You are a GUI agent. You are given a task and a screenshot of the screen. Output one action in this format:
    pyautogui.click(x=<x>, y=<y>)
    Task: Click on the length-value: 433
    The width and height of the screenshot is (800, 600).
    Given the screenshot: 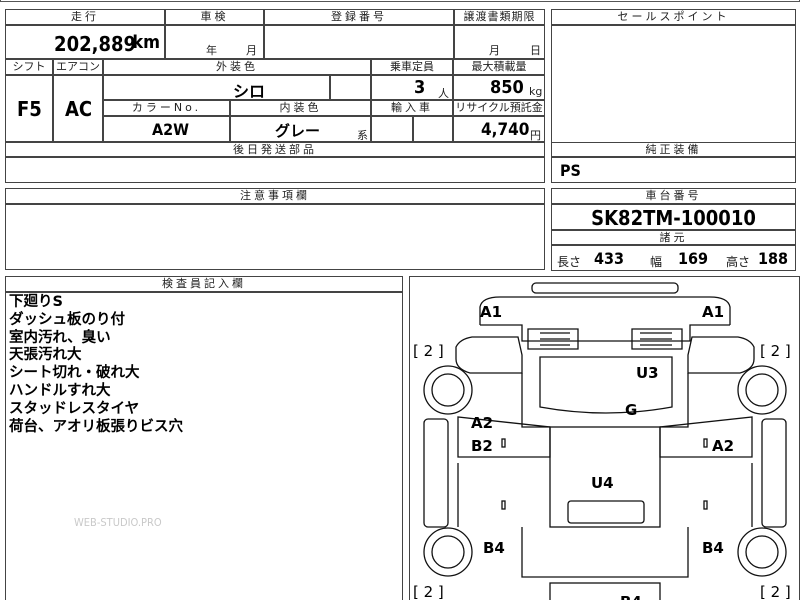 What is the action you would take?
    pyautogui.click(x=609, y=258)
    